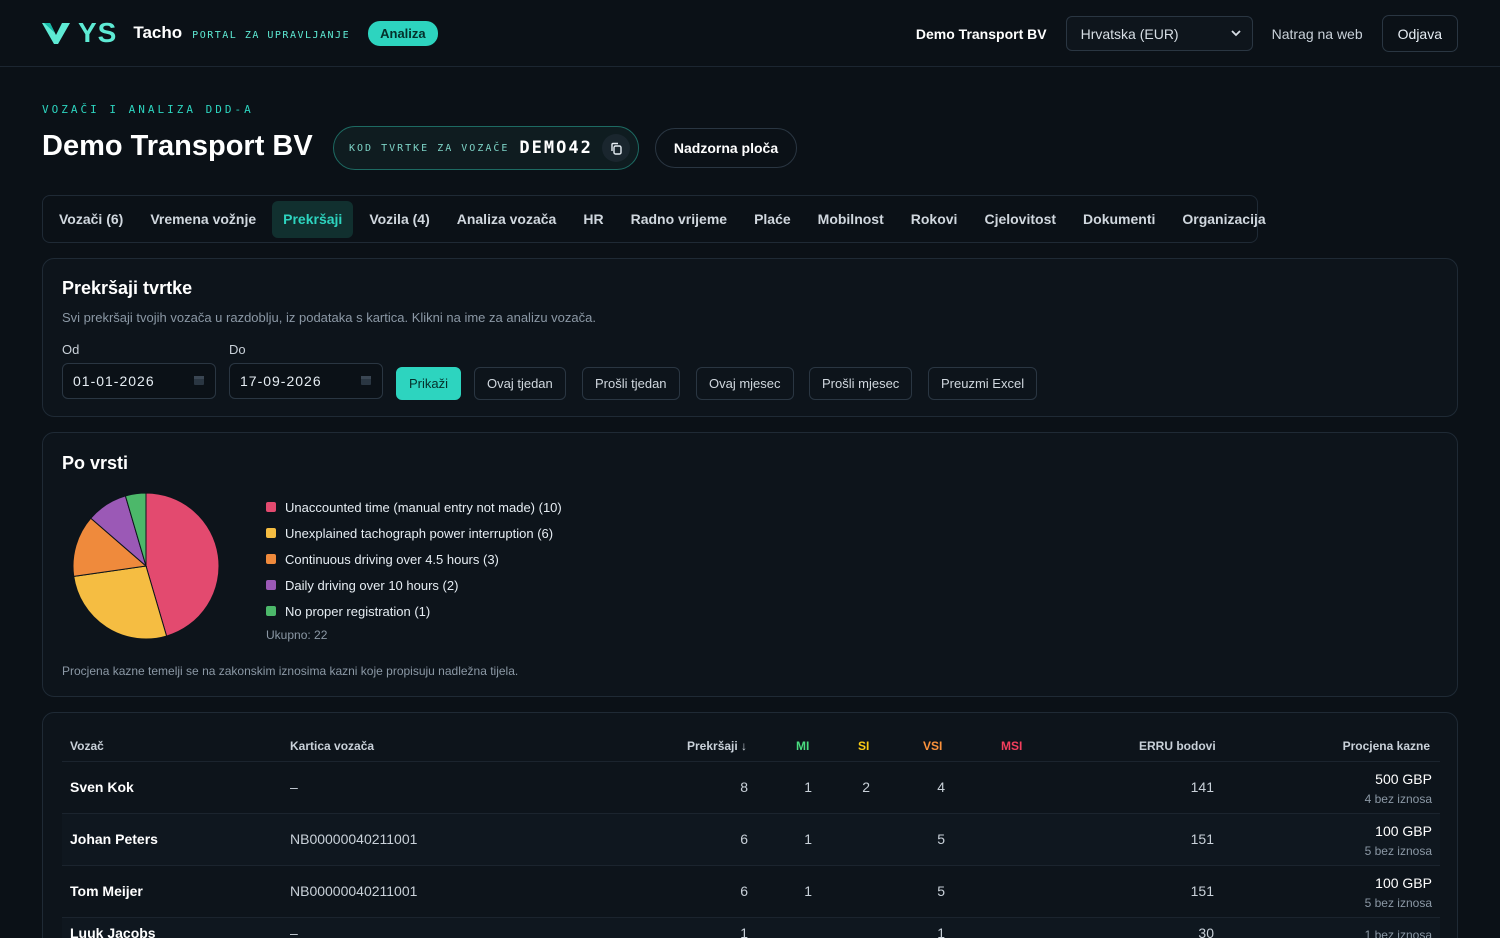 The height and width of the screenshot is (938, 1500). I want to click on col-driver-card: Kartica vozača, so click(332, 746).